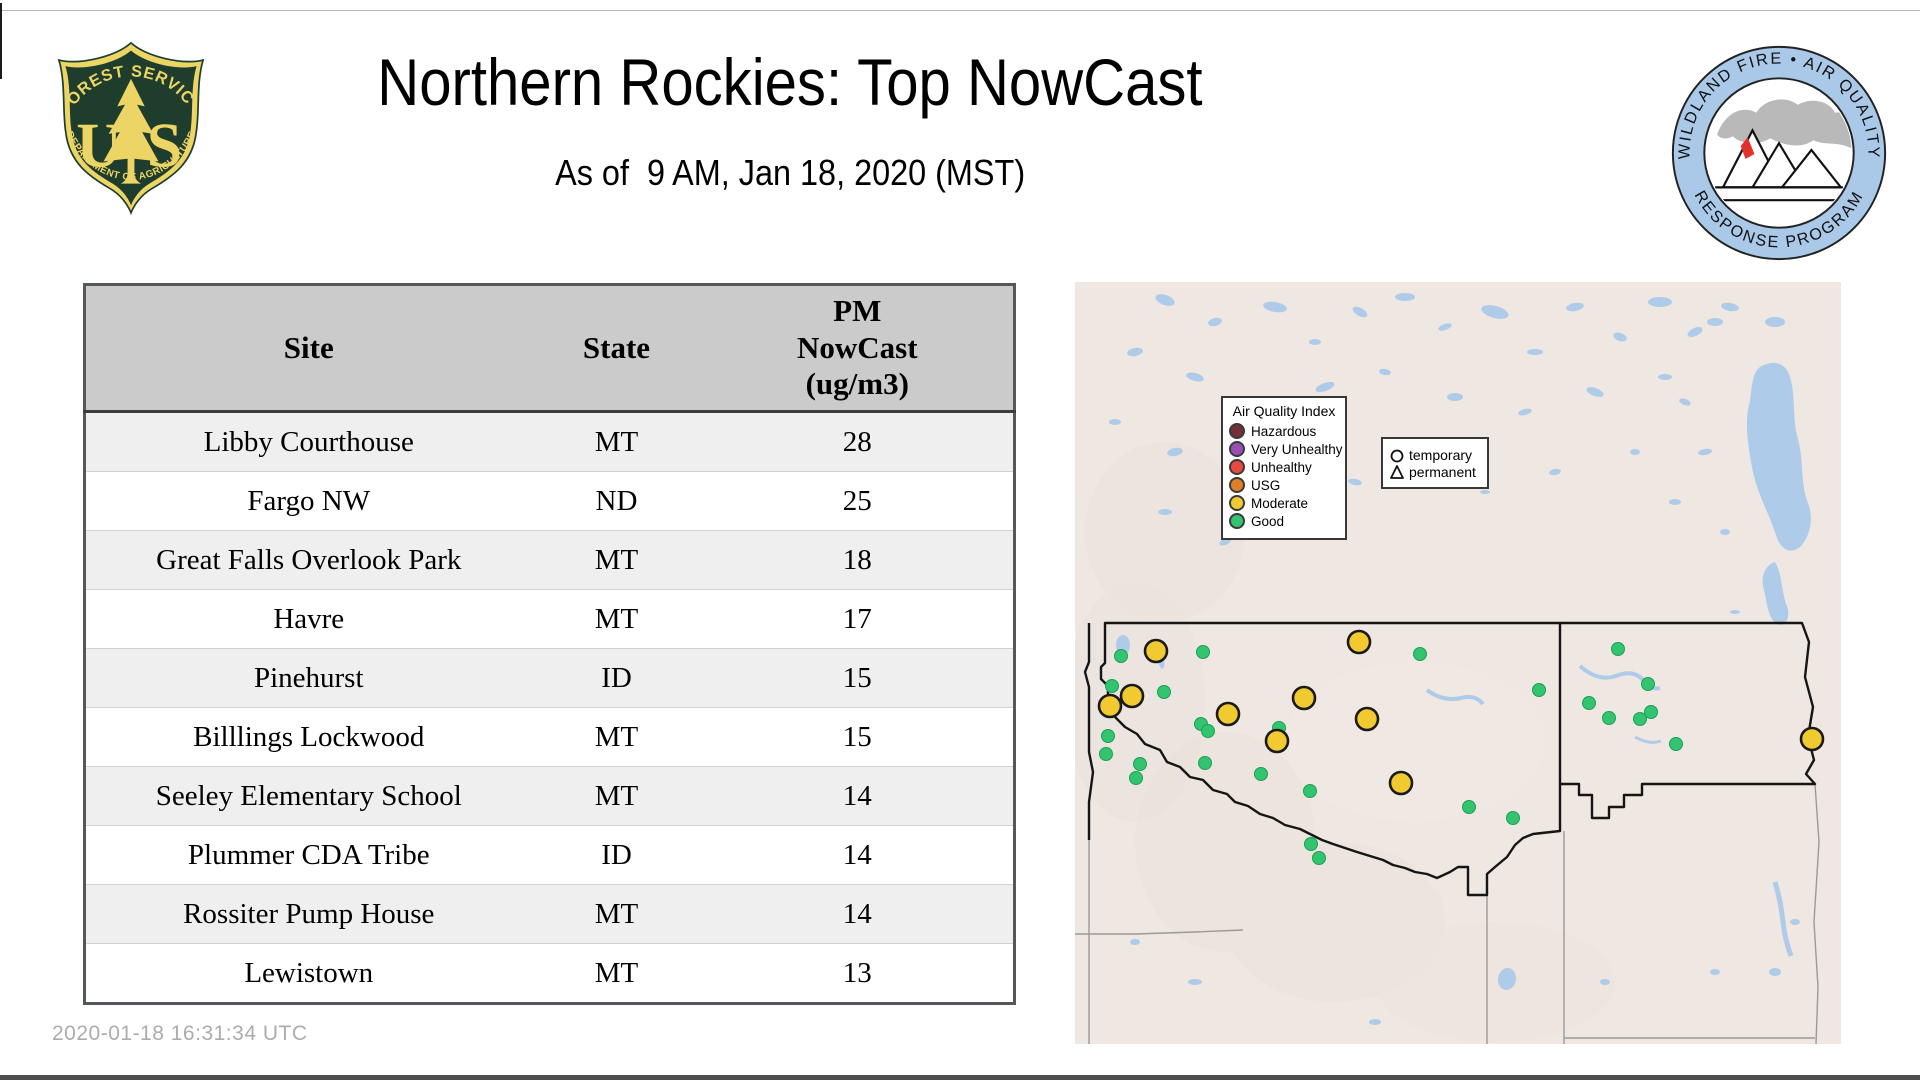 The image size is (1920, 1080). What do you see at coordinates (789, 172) in the screenshot?
I see `page-subtitle: As of 9 AM, Jan 18, 2020 (MST)` at bounding box center [789, 172].